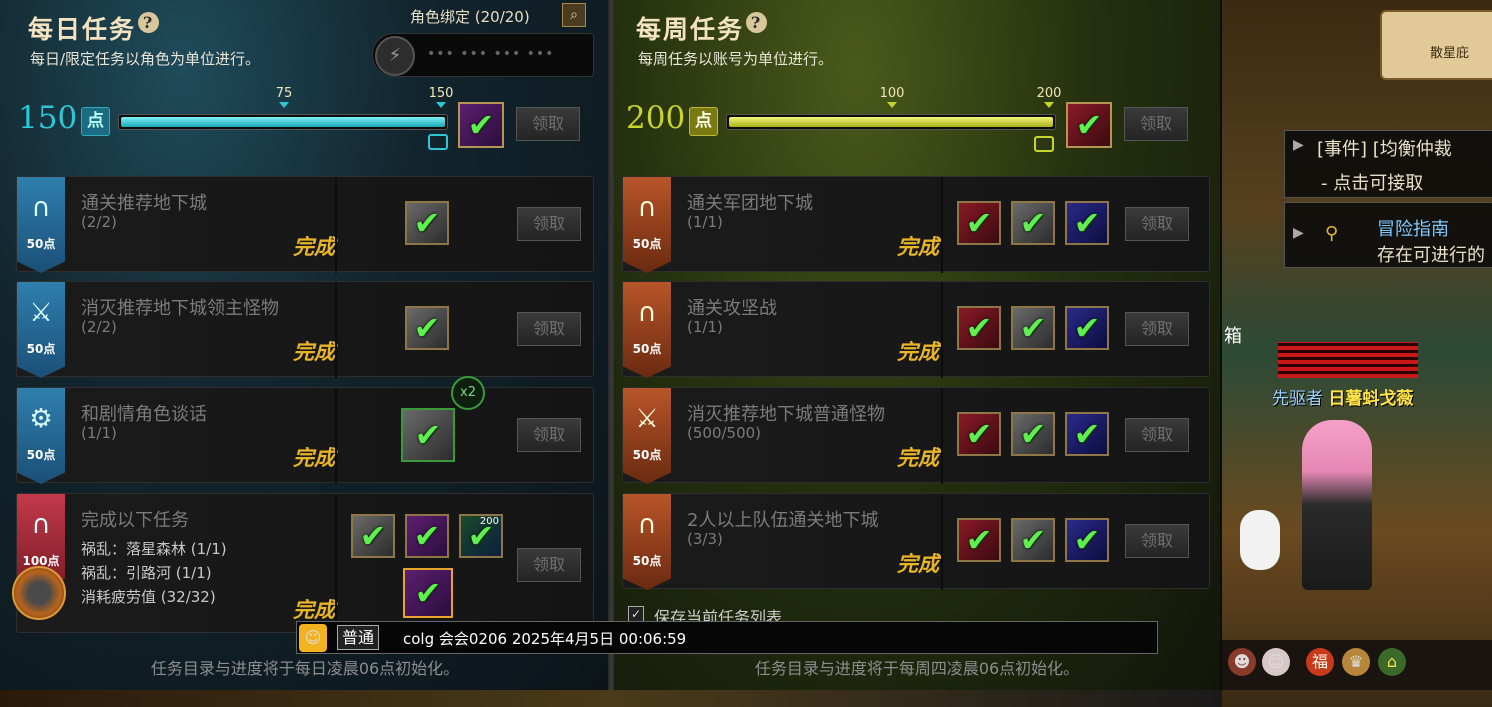  Describe the element at coordinates (491, 54) in the screenshot. I see `charge-slots: ••• ••• ••• •••` at that location.